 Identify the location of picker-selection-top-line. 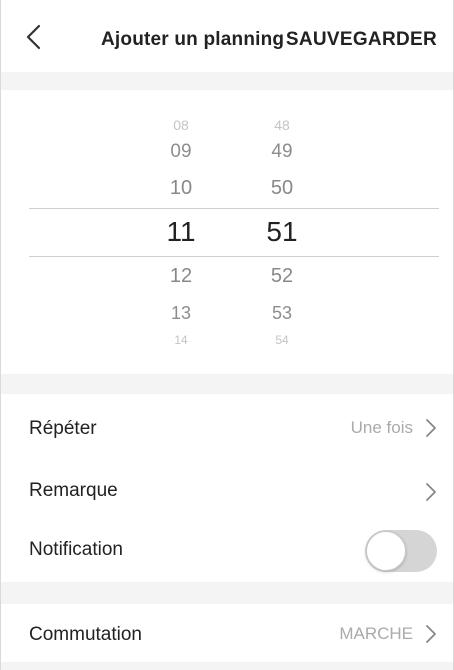
(234, 208).